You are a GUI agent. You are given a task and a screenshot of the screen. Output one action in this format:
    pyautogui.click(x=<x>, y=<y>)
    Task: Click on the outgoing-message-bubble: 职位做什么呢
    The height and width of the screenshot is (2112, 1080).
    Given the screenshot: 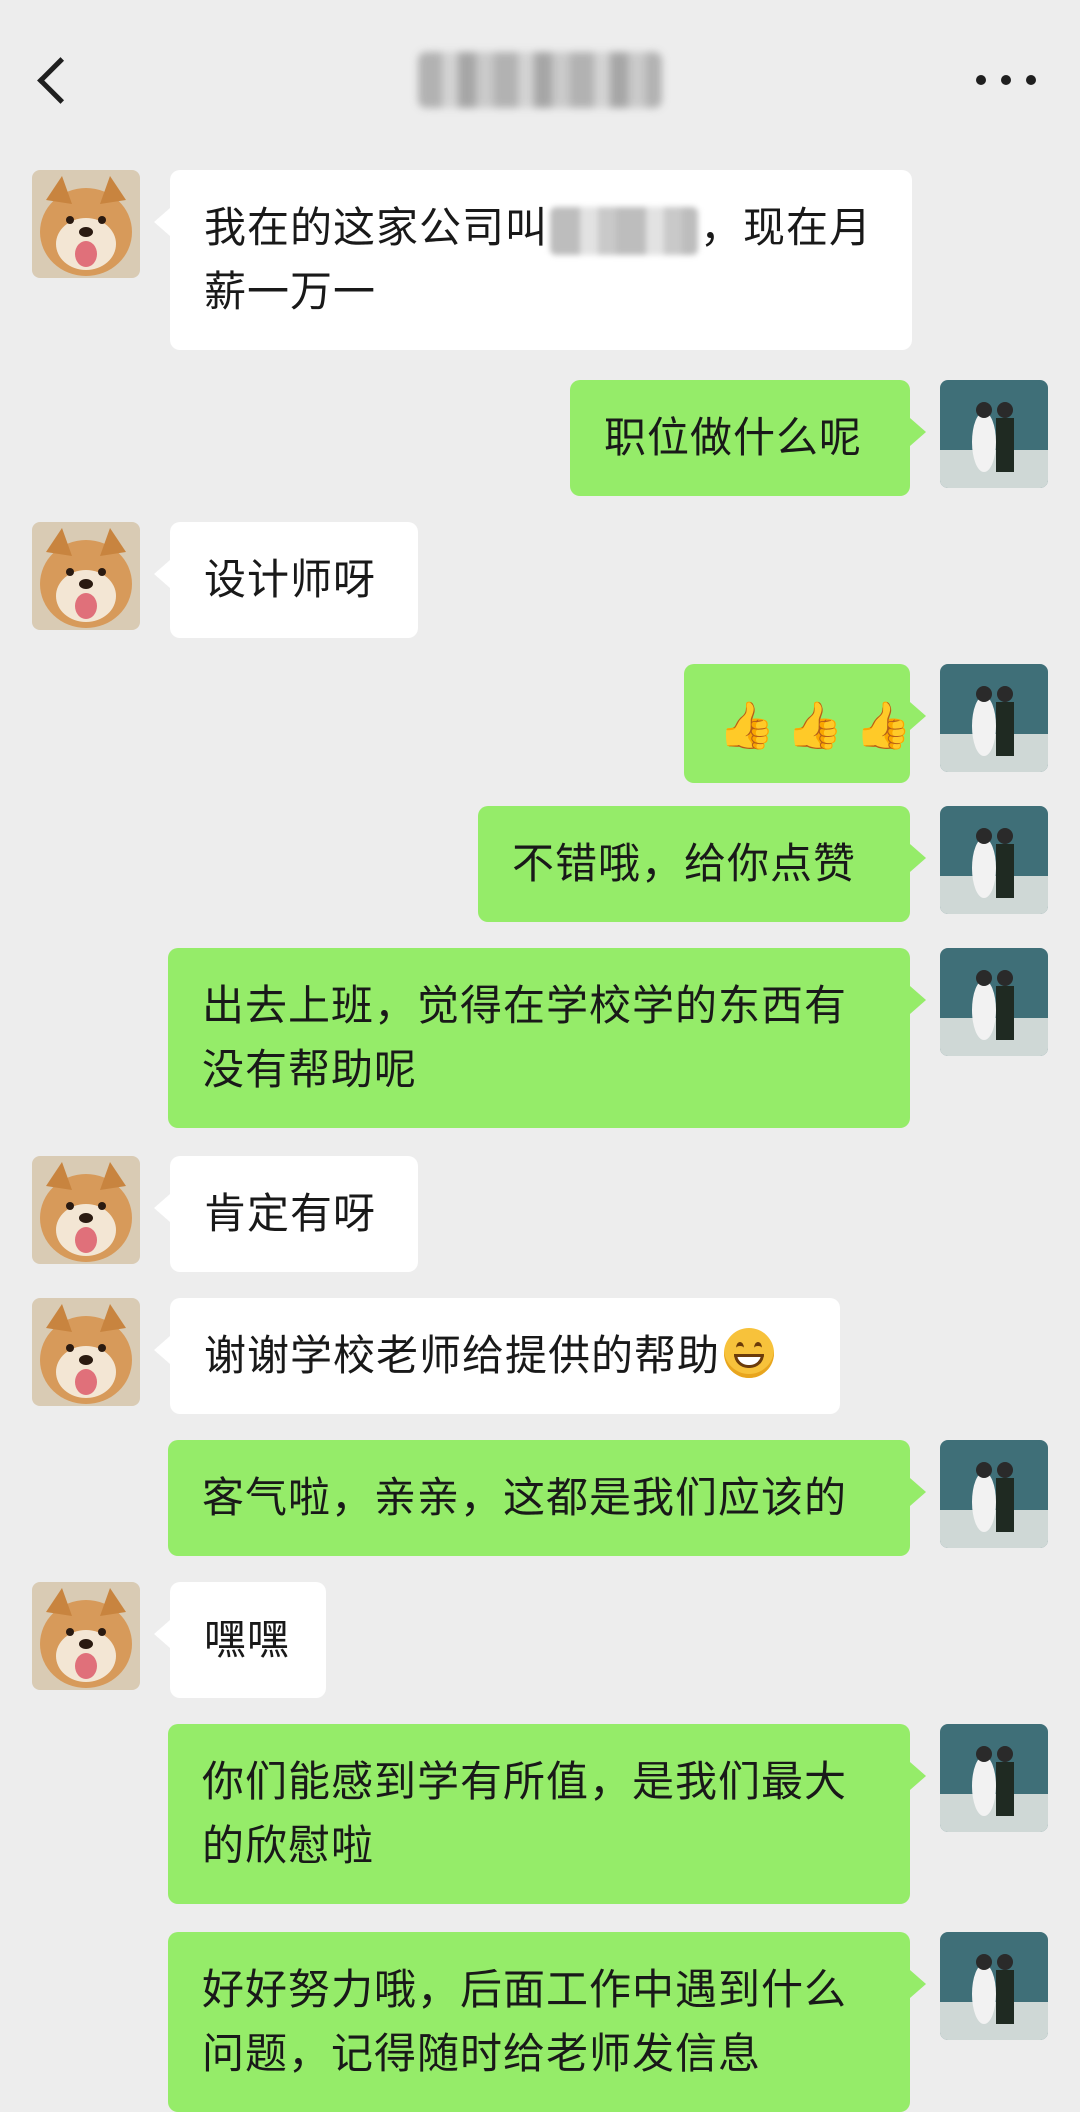 What is the action you would take?
    pyautogui.click(x=748, y=438)
    